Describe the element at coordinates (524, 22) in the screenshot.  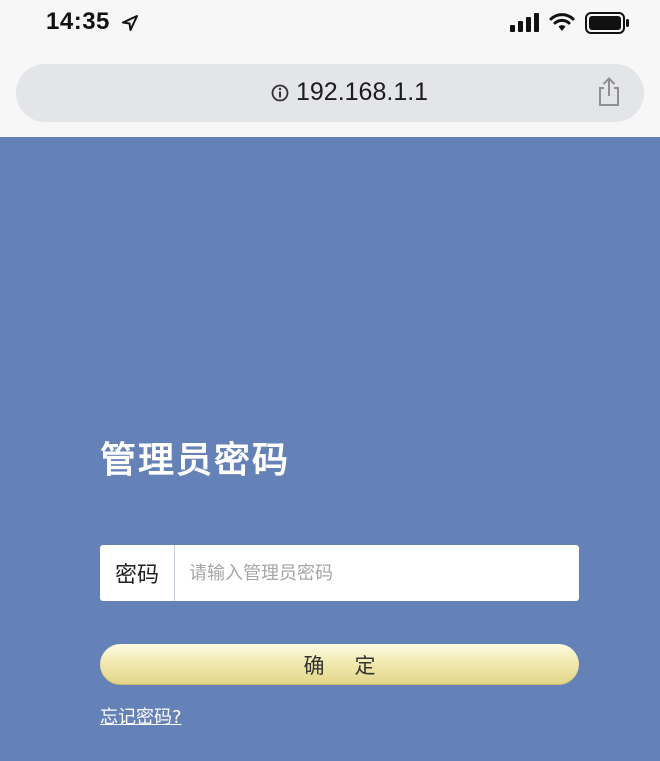
I see `cellular-signal-icon` at that location.